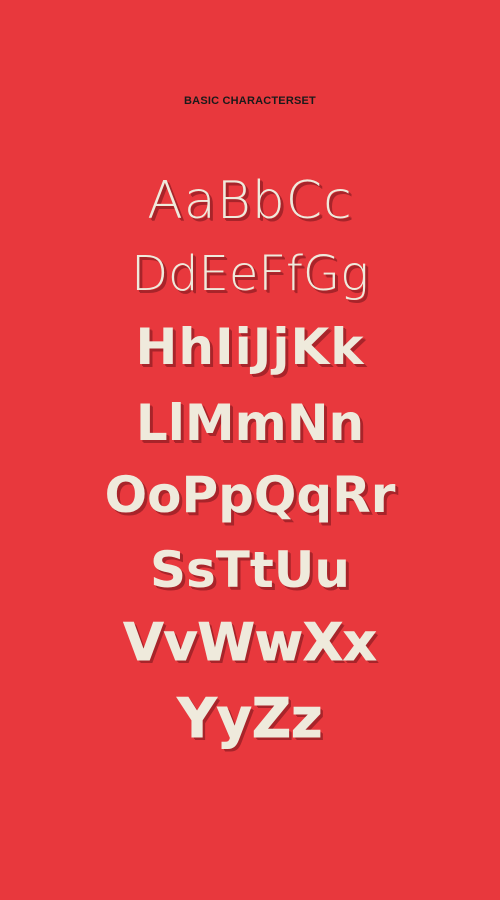 This screenshot has width=500, height=900. What do you see at coordinates (250, 101) in the screenshot?
I see `page-heading: BASIC CHARACTERSET` at bounding box center [250, 101].